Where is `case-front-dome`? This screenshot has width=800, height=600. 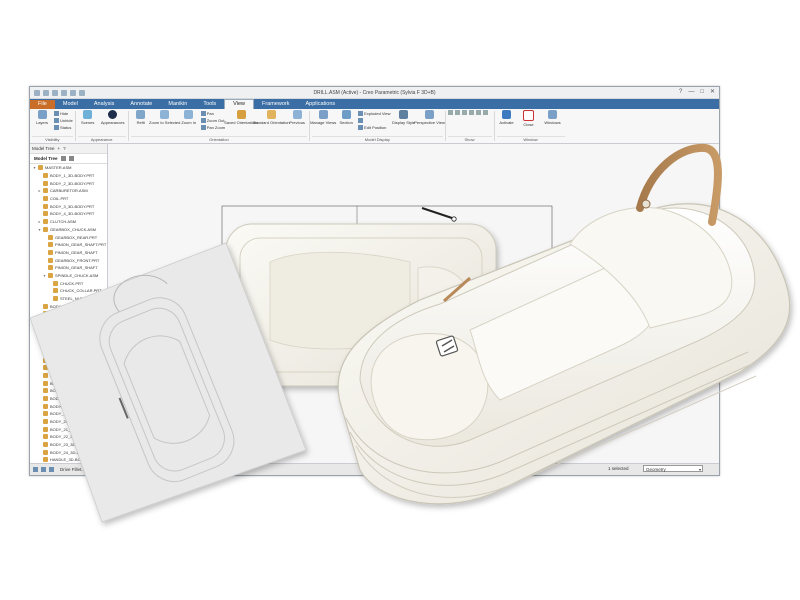
case-front-dome is located at coordinates (429, 386).